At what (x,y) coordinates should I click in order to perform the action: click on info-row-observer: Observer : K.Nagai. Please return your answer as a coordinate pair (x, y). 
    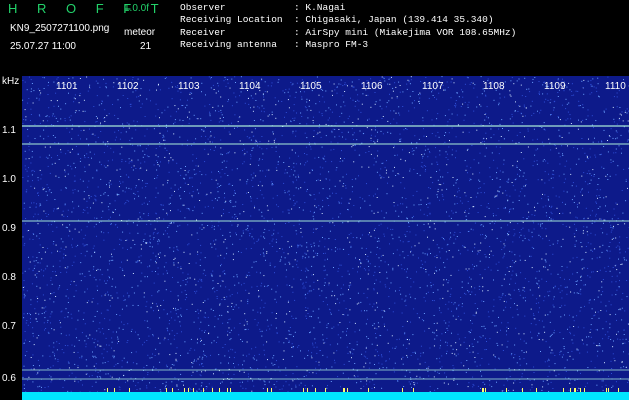
    Looking at the image, I should click on (348, 8).